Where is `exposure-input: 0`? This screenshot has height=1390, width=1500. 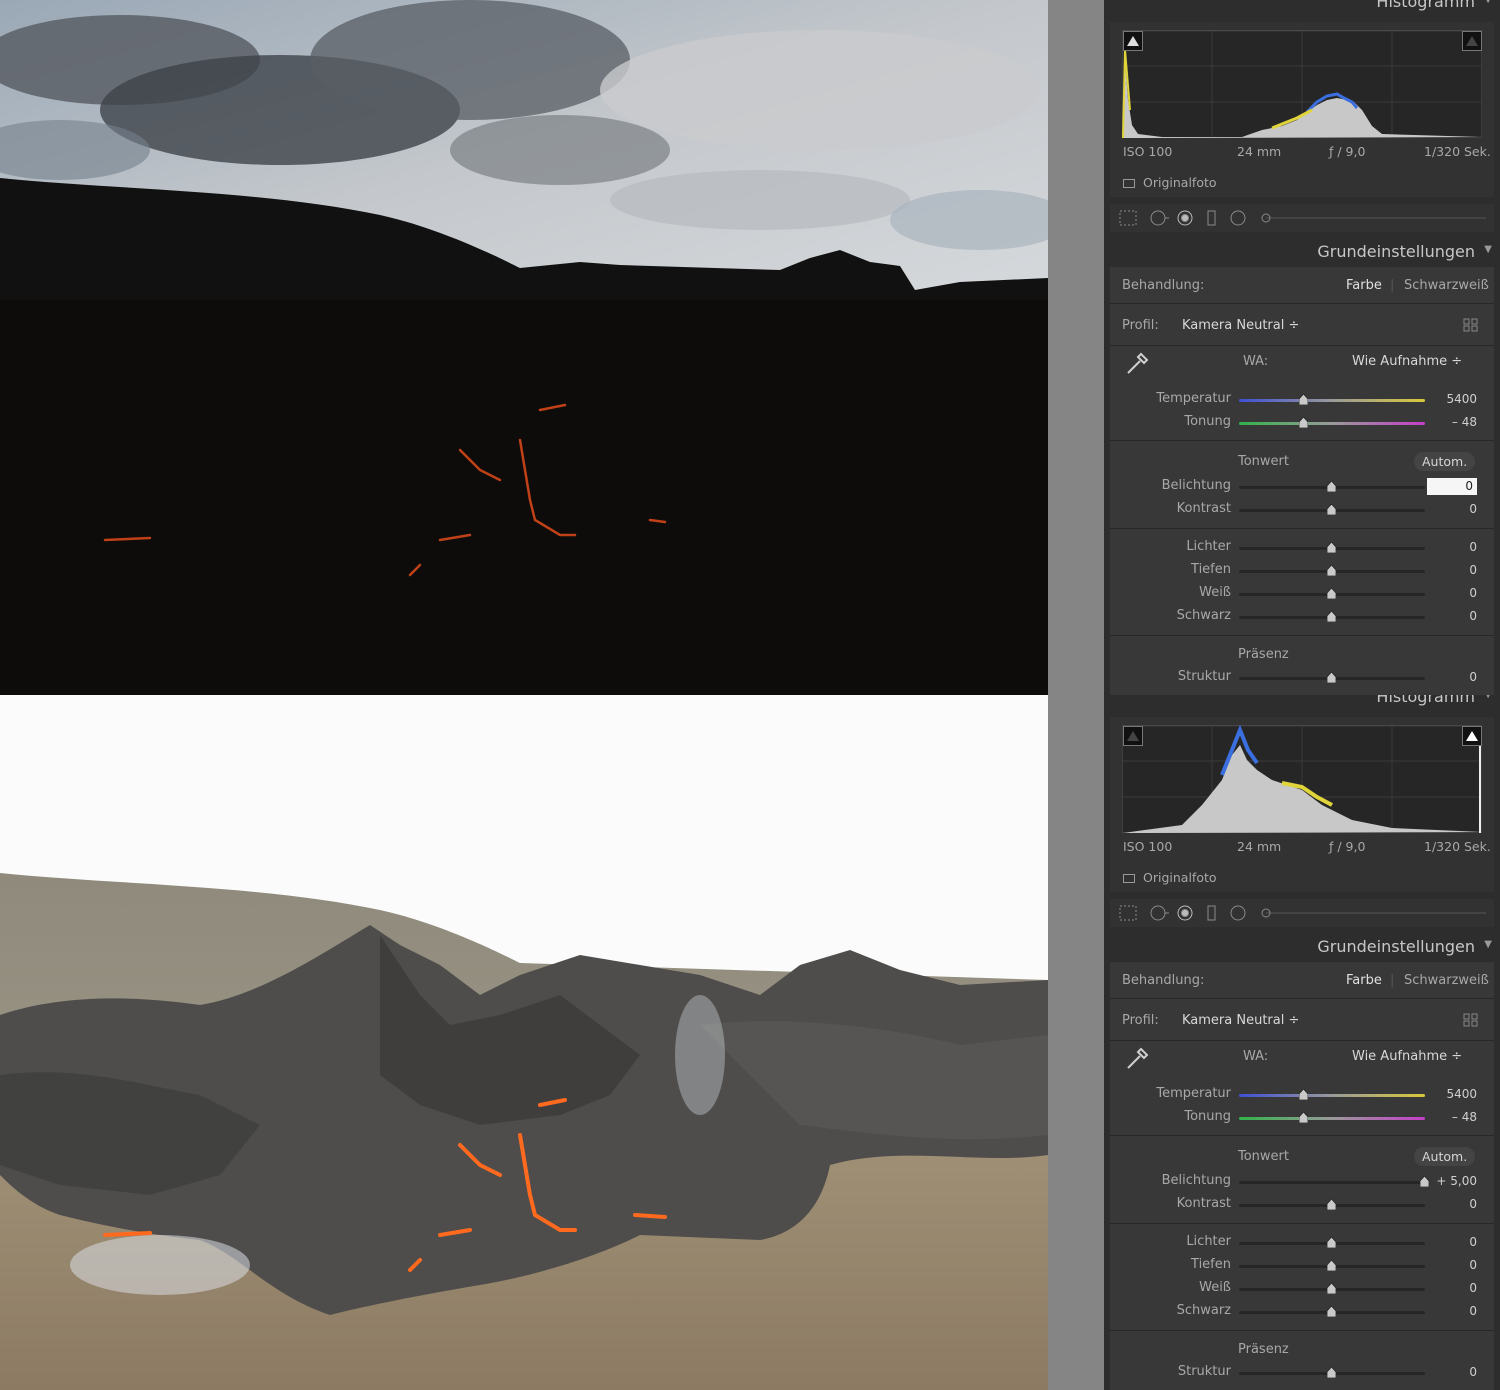
exposure-input: 0 is located at coordinates (1452, 486).